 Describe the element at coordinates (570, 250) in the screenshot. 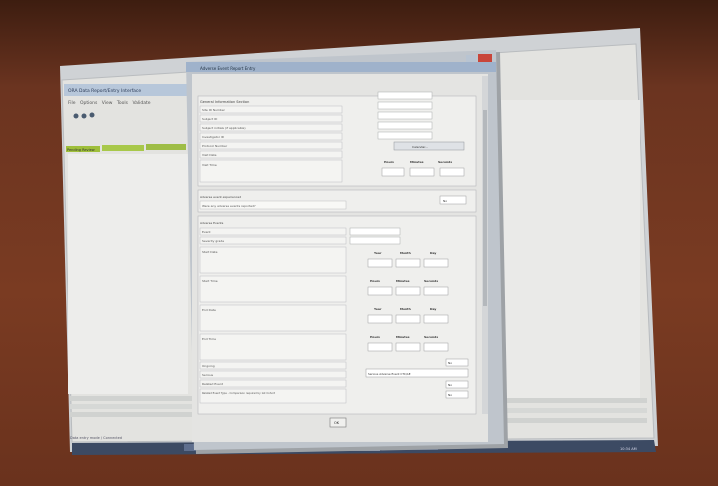

I see `right-pane` at that location.